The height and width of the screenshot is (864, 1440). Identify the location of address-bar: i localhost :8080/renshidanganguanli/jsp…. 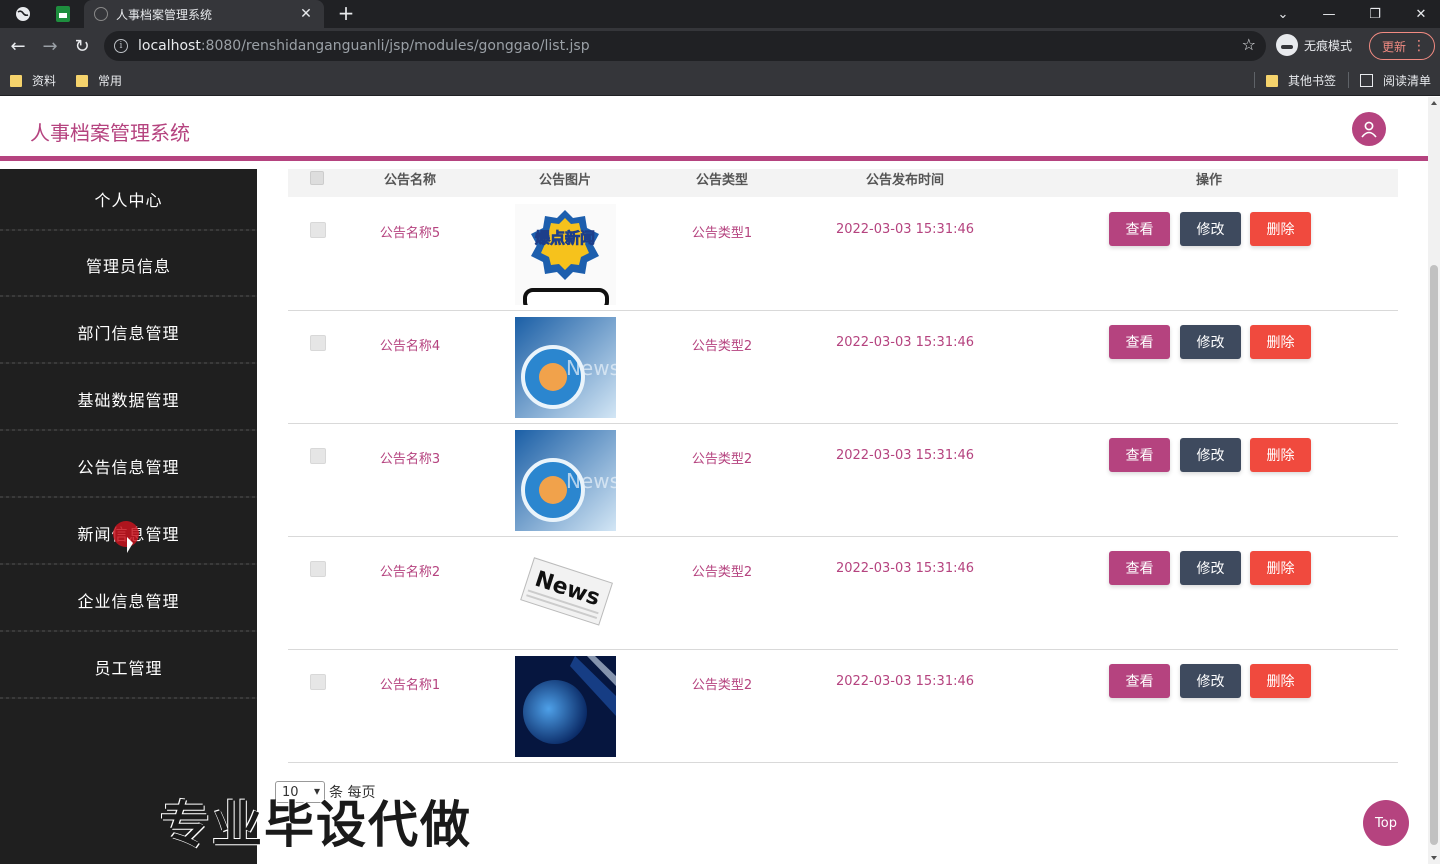
(685, 46).